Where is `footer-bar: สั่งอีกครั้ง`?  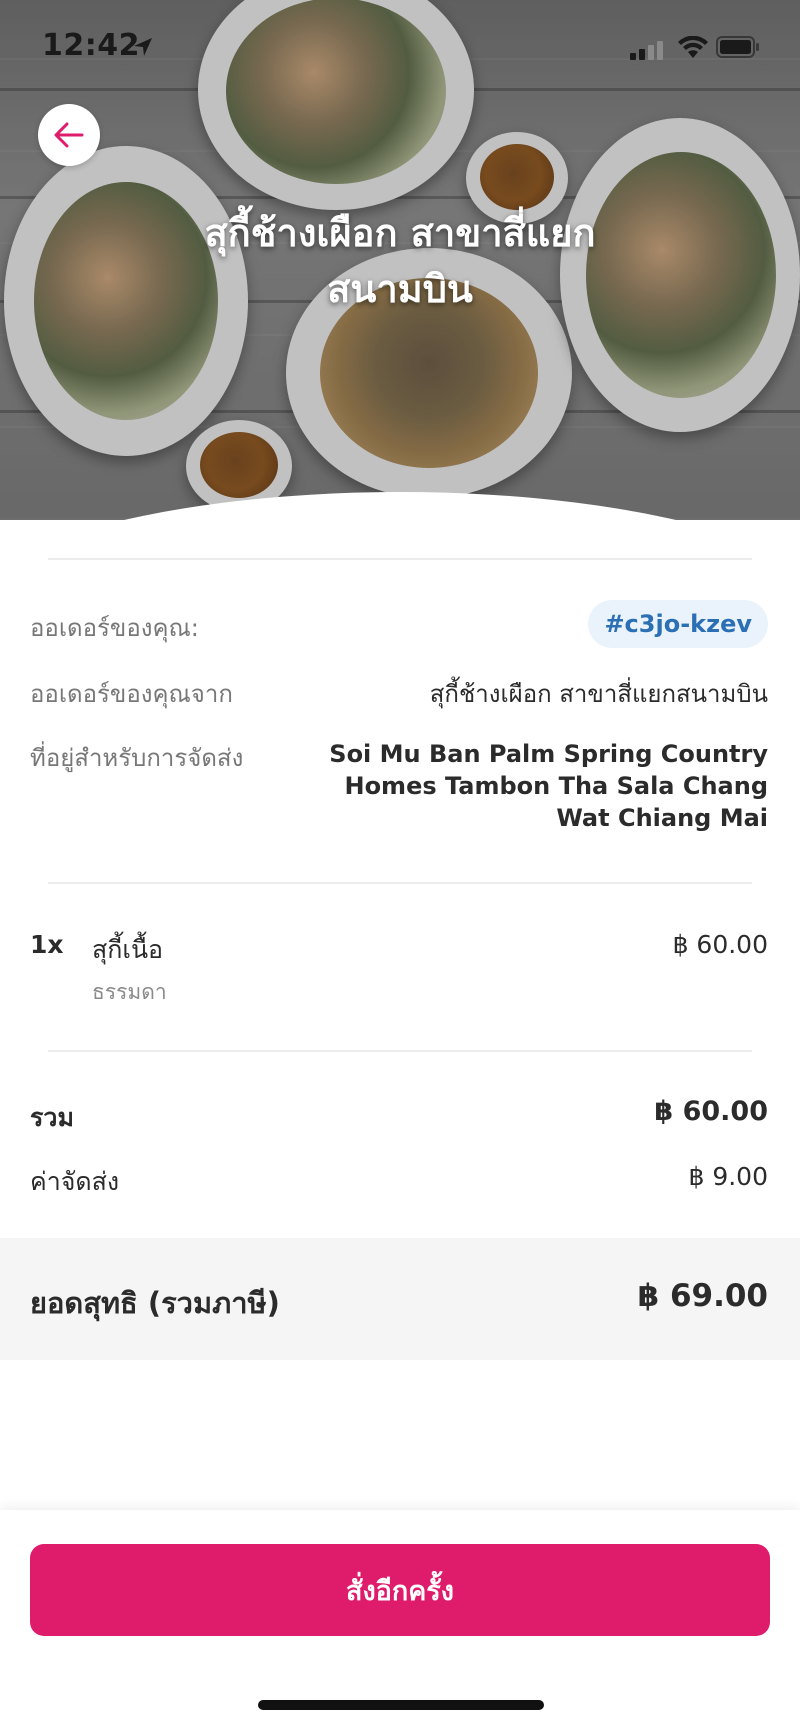
footer-bar: สั่งอีกครั้ง is located at coordinates (400, 1620).